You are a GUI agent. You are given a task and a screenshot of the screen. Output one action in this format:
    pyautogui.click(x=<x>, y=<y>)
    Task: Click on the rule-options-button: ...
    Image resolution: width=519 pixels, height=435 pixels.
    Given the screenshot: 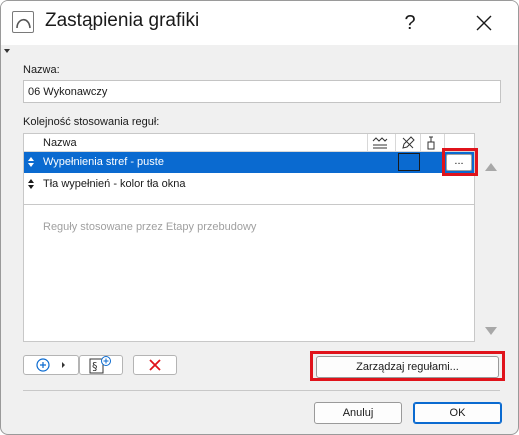 What is the action you would take?
    pyautogui.click(x=459, y=162)
    